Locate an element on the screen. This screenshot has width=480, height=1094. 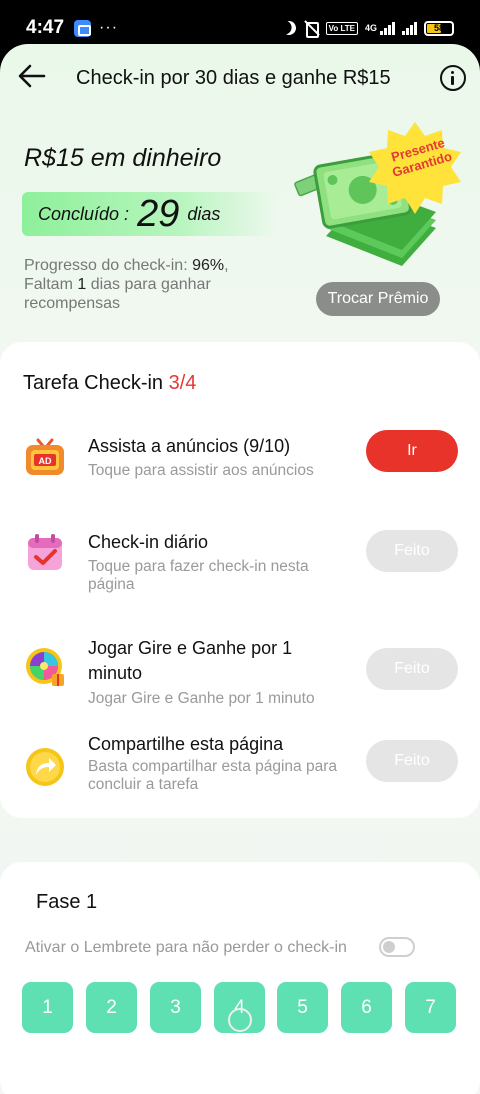
back-button is located at coordinates (32, 76).